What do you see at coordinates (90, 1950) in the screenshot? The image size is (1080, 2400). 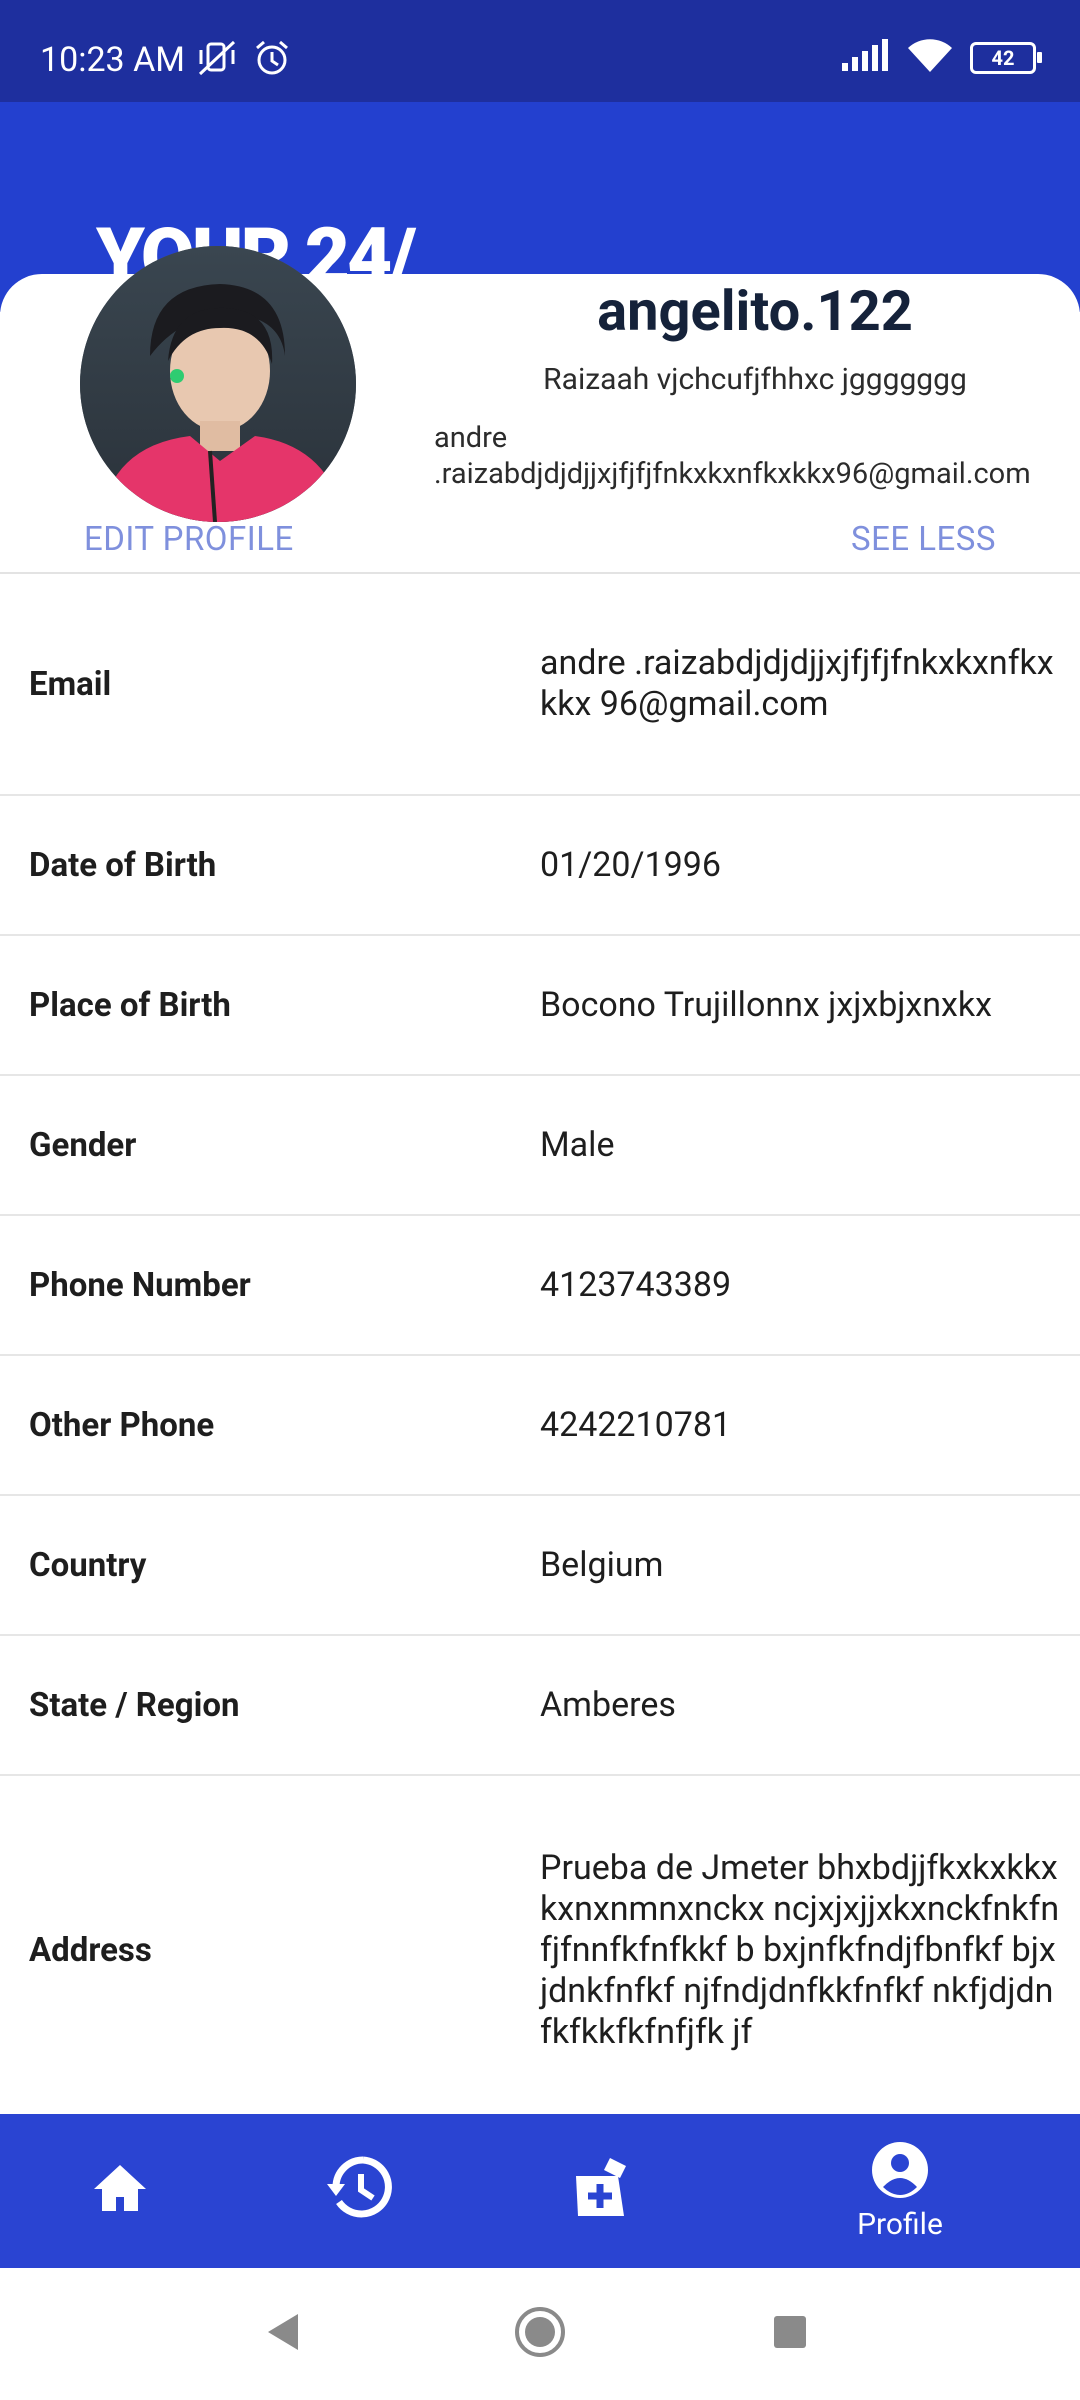 I see `detail-label: Address` at bounding box center [90, 1950].